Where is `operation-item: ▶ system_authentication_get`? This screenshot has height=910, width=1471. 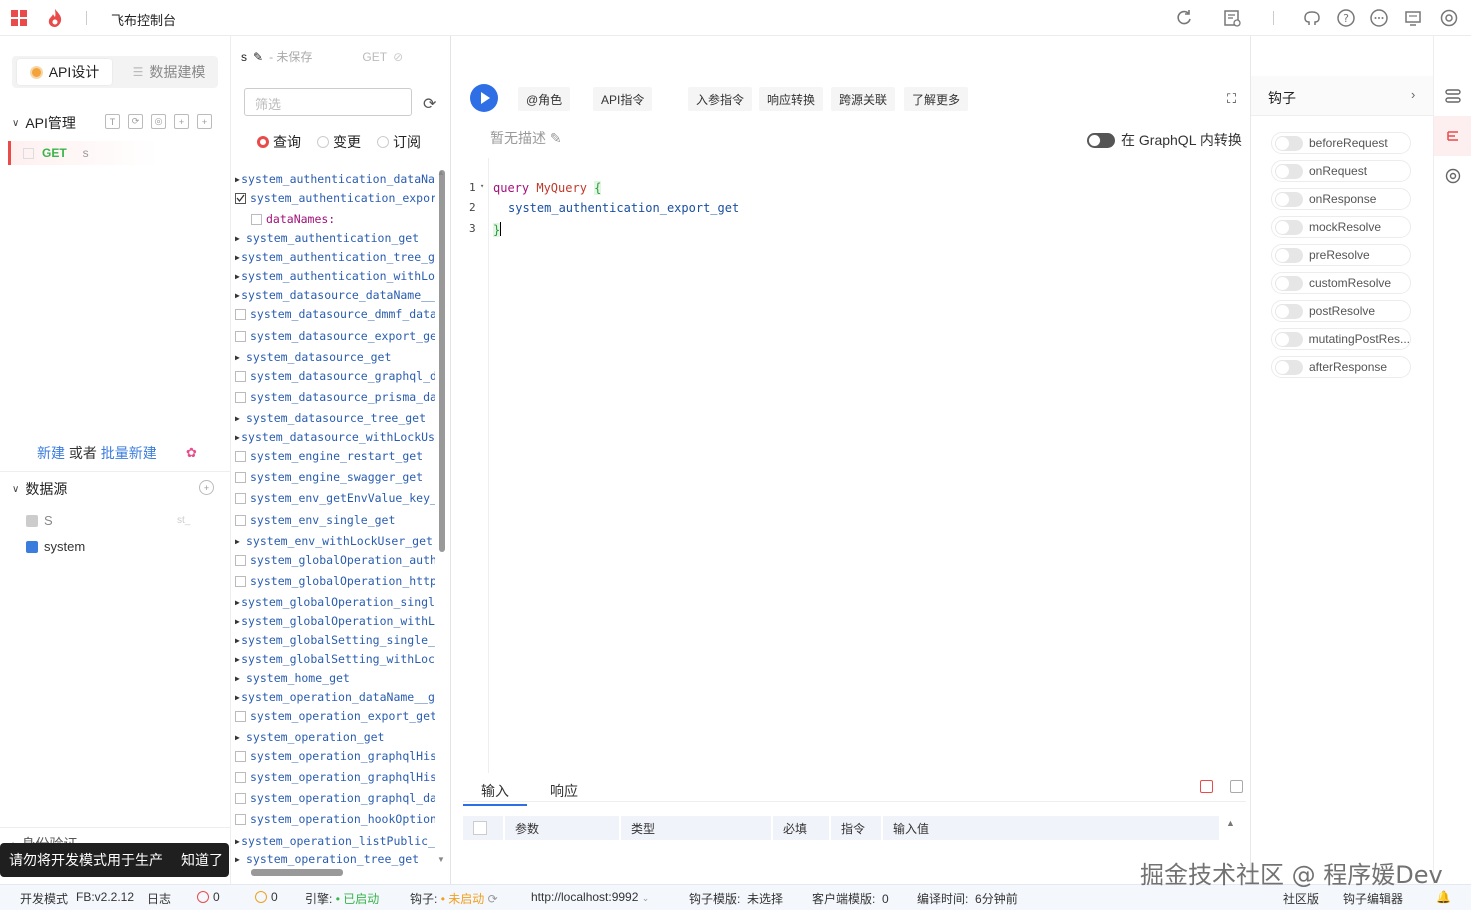 operation-item: ▶ system_authentication_get is located at coordinates (335, 238).